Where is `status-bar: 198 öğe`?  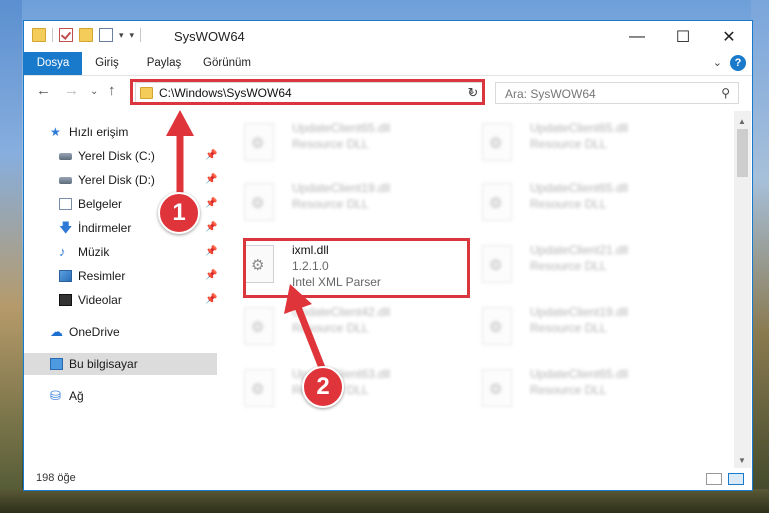
status-bar: 198 öğe is located at coordinates (388, 479).